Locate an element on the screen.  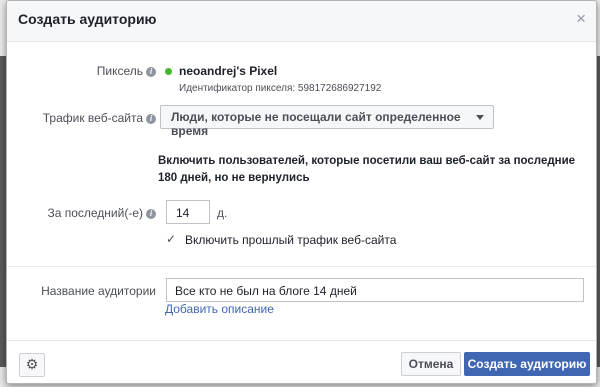
pixel-label: Пиксель is located at coordinates (119, 71).